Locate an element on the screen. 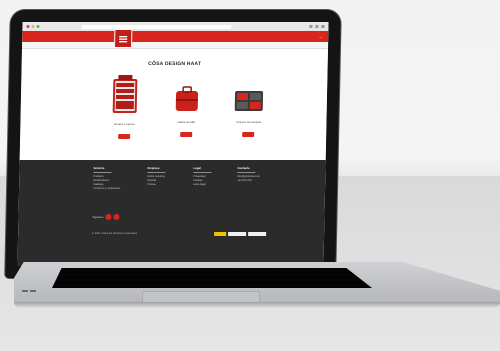  footer-badges is located at coordinates (240, 234).